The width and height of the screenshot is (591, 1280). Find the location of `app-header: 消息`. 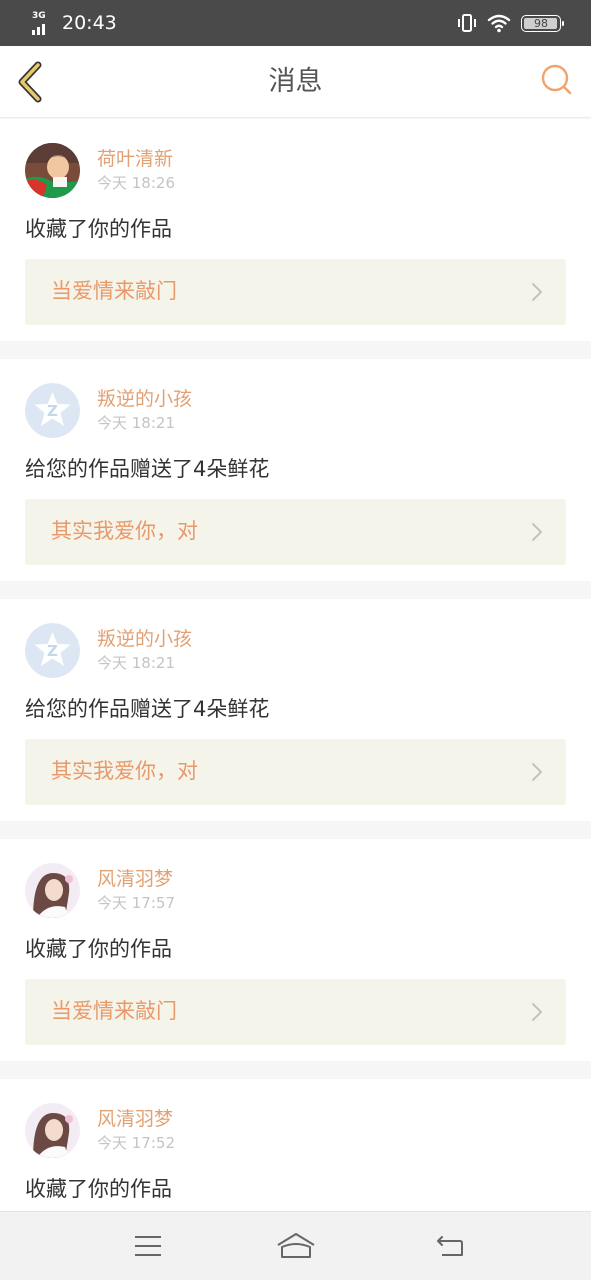

app-header: 消息 is located at coordinates (295, 82).